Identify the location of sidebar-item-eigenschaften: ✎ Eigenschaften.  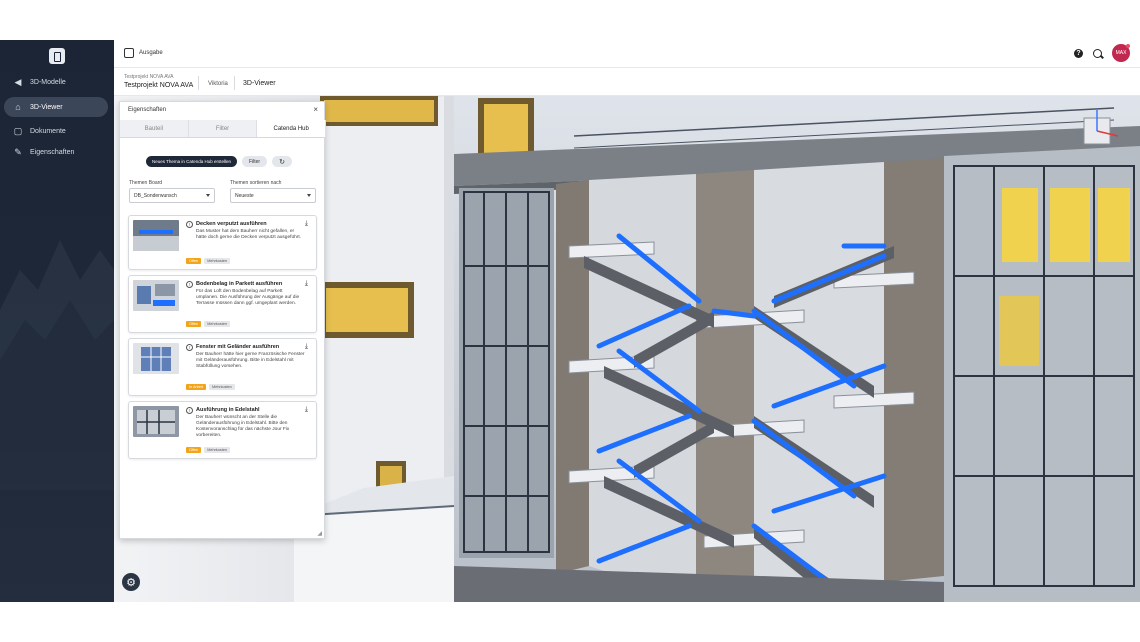
(56, 152).